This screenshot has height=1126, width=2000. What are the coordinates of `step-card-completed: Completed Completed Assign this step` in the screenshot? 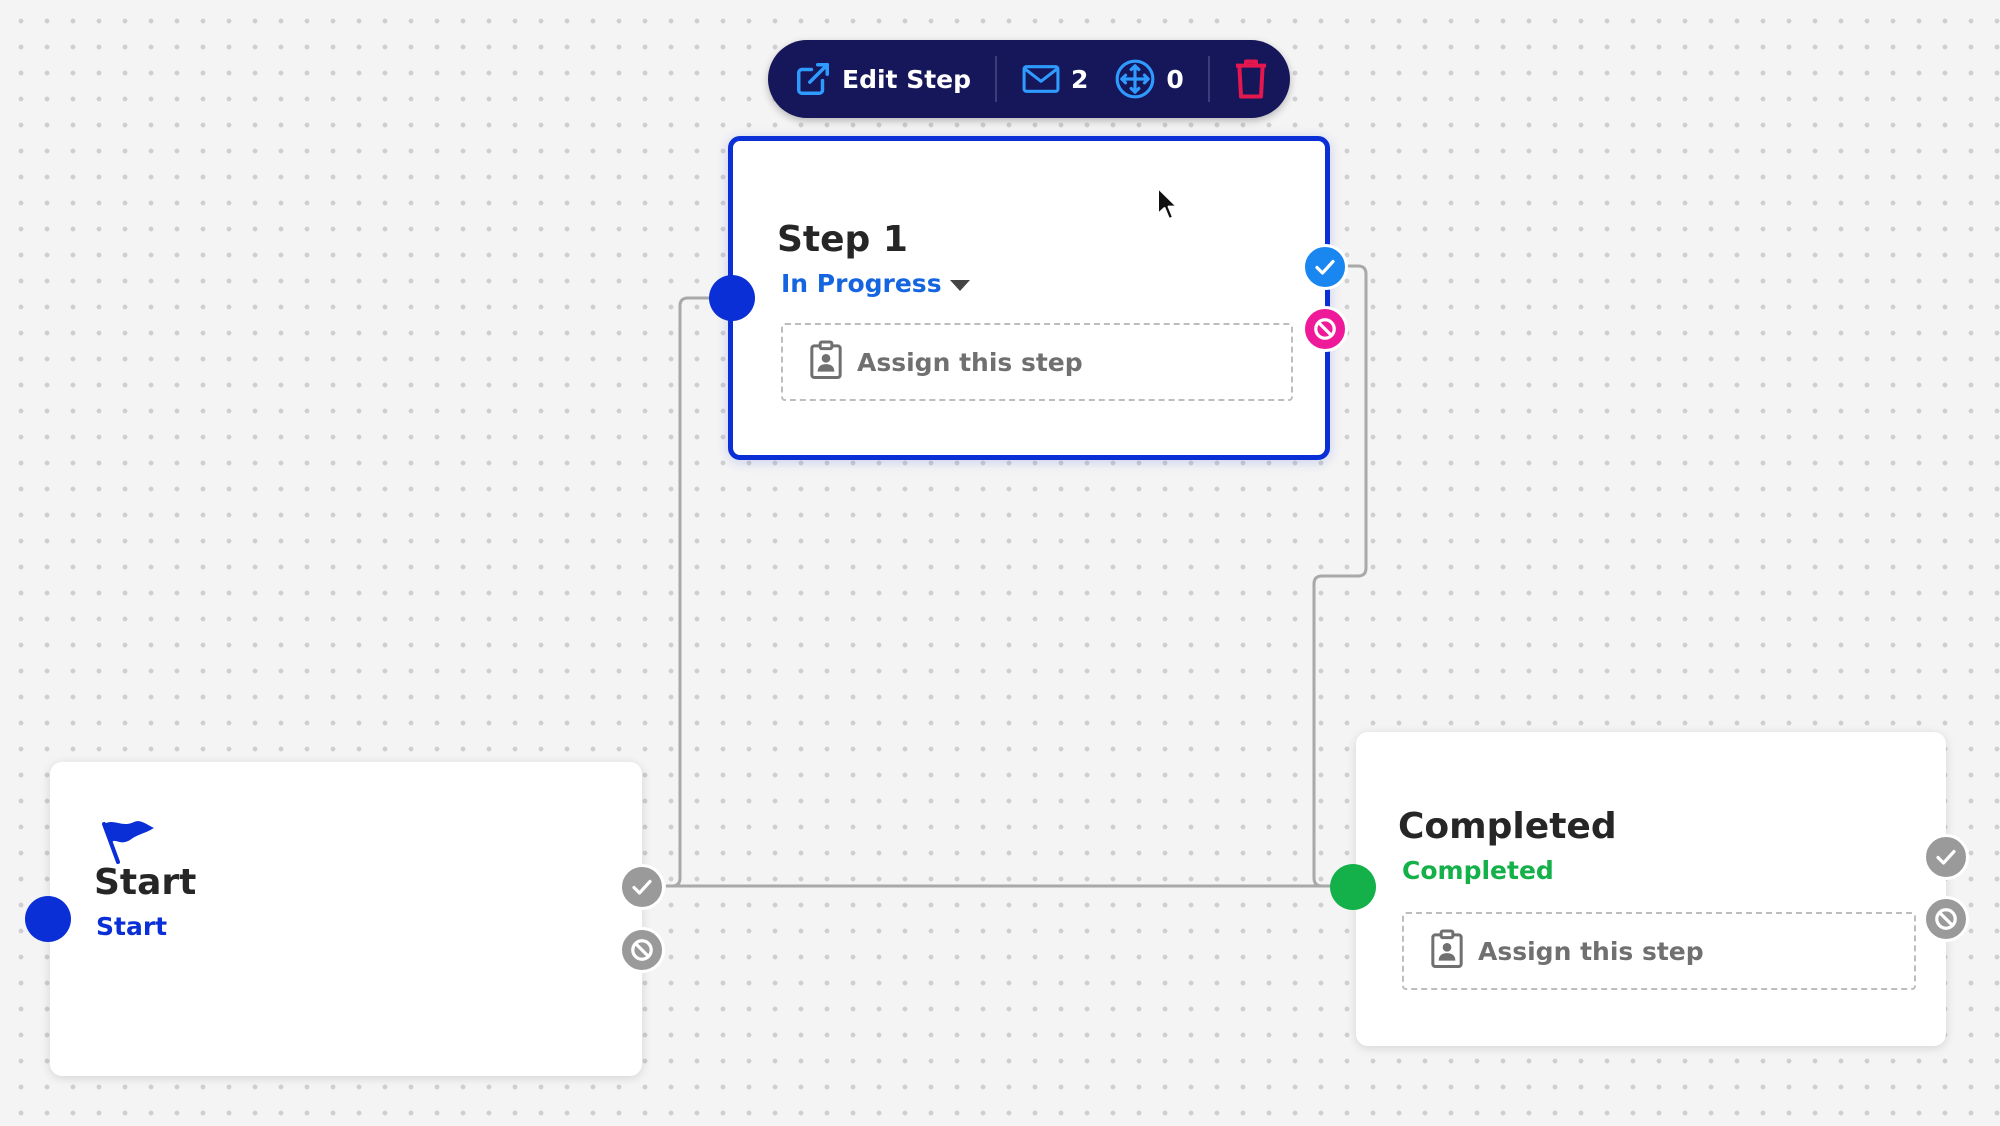 It's located at (1651, 889).